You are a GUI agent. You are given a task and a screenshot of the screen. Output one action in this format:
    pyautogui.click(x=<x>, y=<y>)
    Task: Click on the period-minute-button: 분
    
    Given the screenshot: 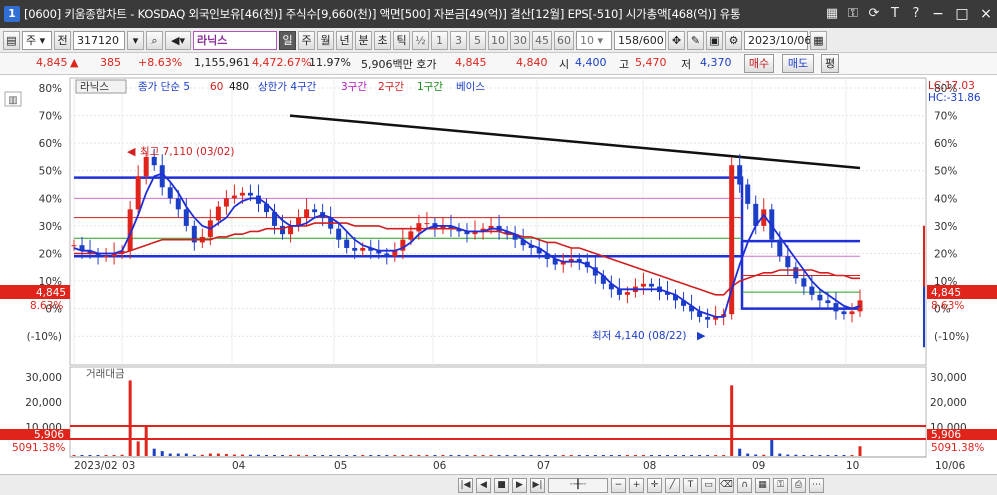 What is the action you would take?
    pyautogui.click(x=363, y=40)
    